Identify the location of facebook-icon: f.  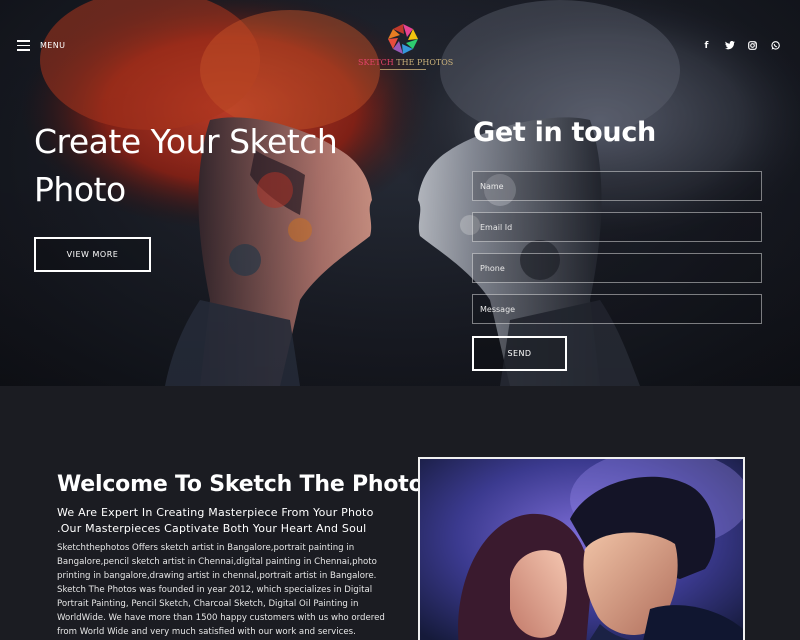
(706, 46).